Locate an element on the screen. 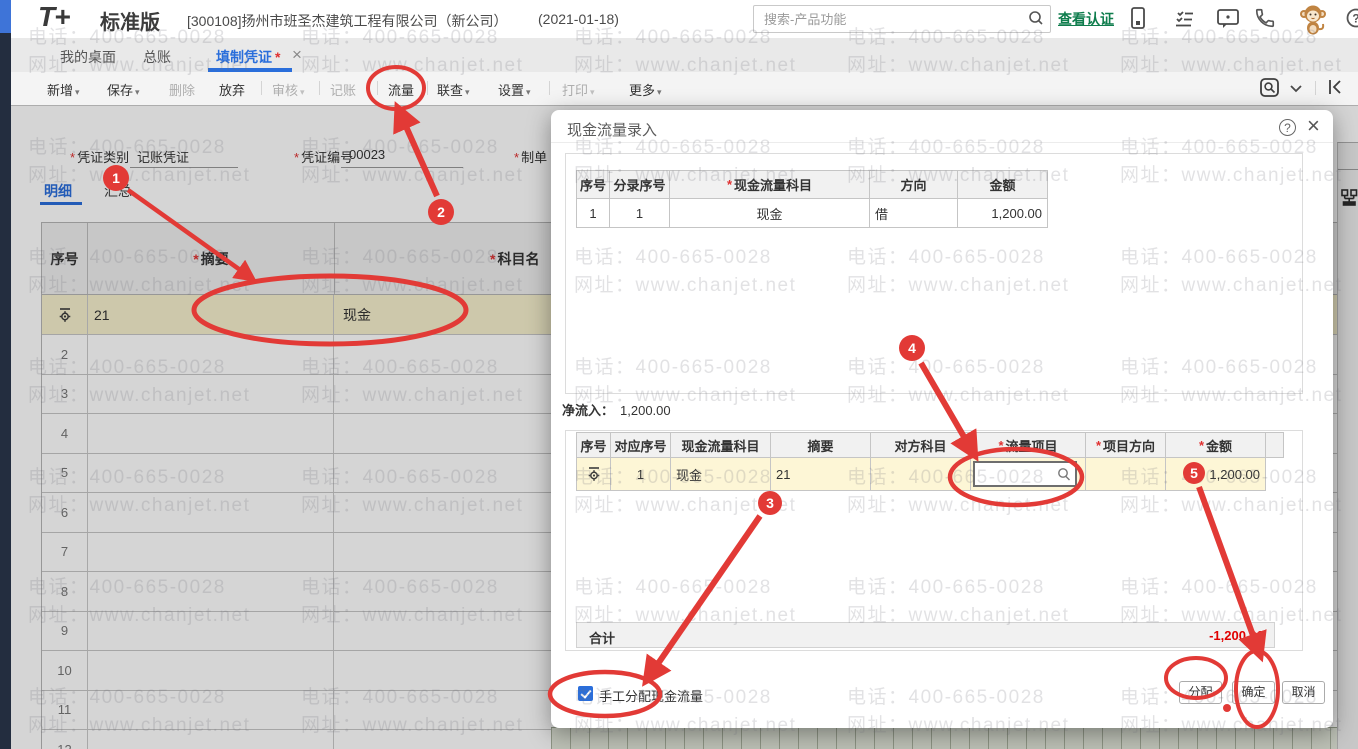 The image size is (1358, 749). dialog-title: 现金流量录入 is located at coordinates (612, 130).